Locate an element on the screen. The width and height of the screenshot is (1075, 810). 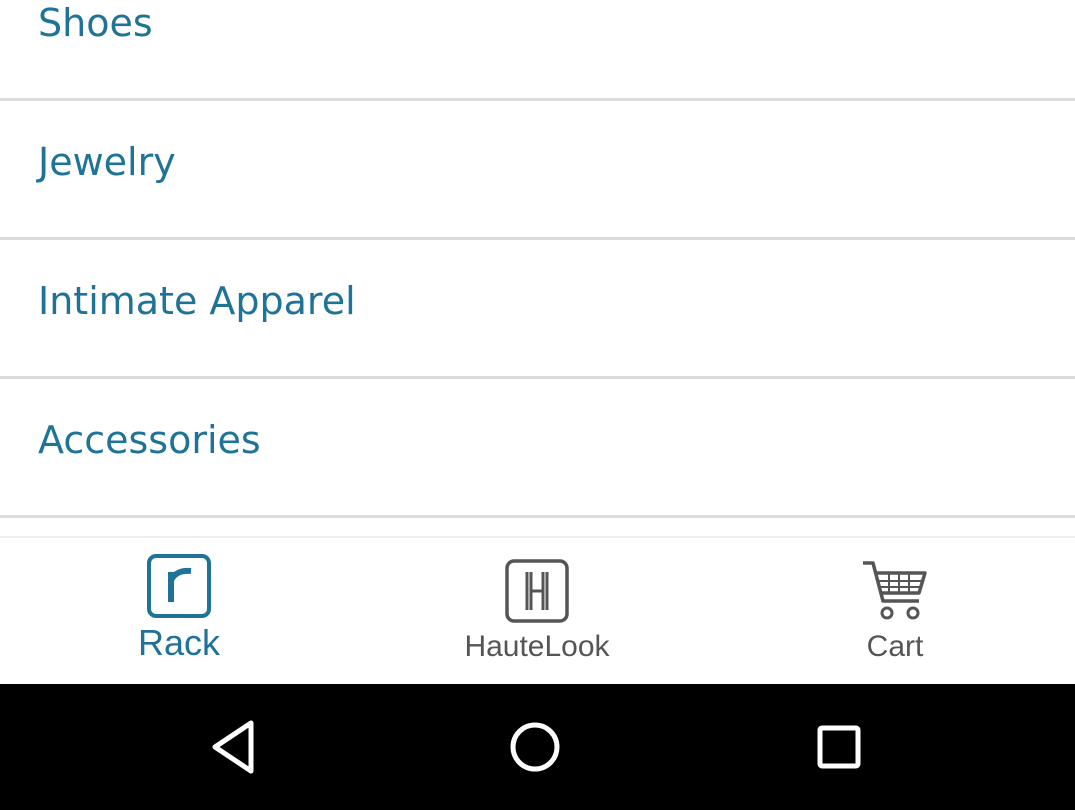
tab-cart: Cart is located at coordinates (895, 611).